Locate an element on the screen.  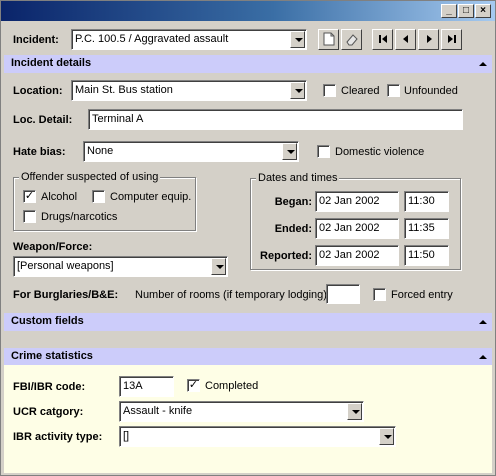
forced-entry-checkbox is located at coordinates (379, 294).